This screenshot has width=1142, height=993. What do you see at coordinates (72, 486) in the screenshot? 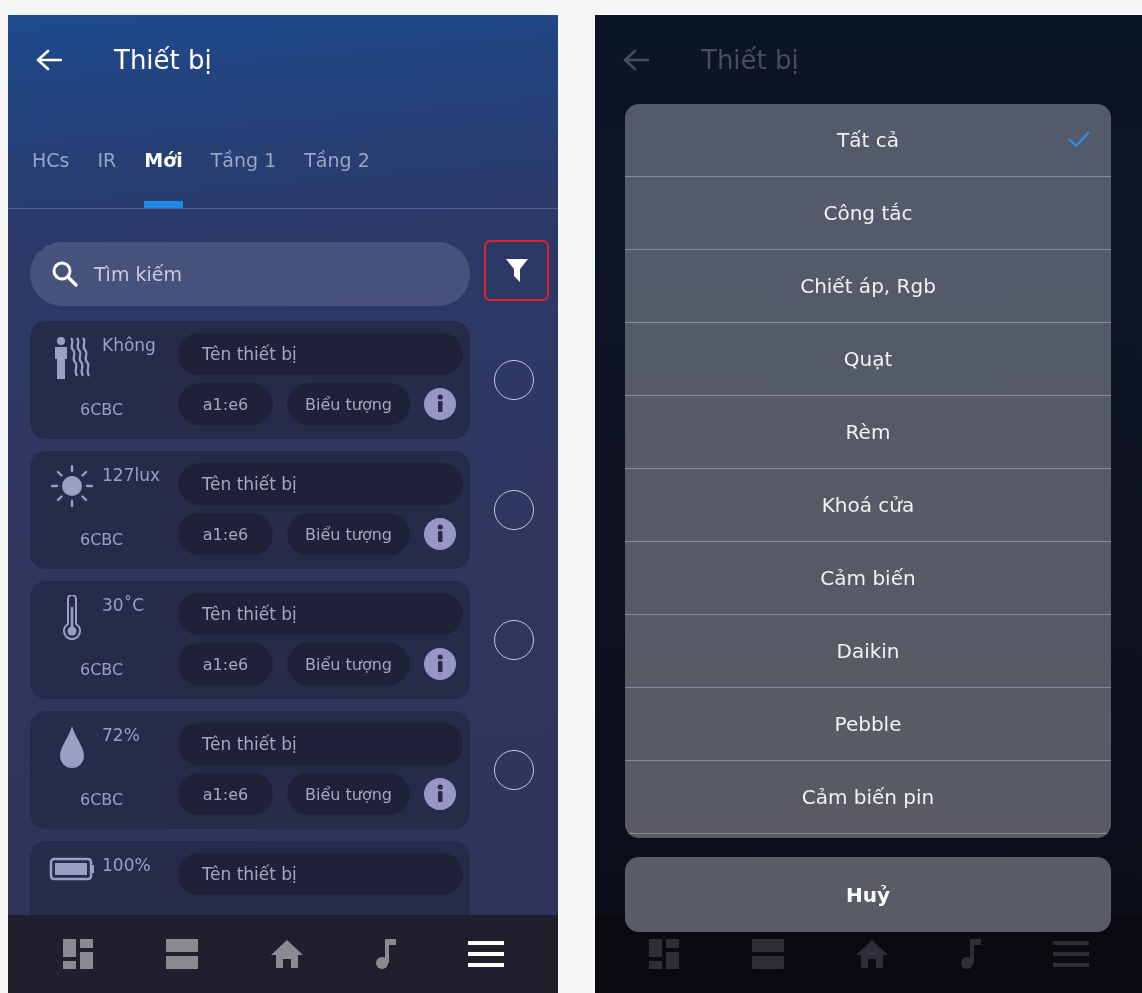
I see `sun-icon` at bounding box center [72, 486].